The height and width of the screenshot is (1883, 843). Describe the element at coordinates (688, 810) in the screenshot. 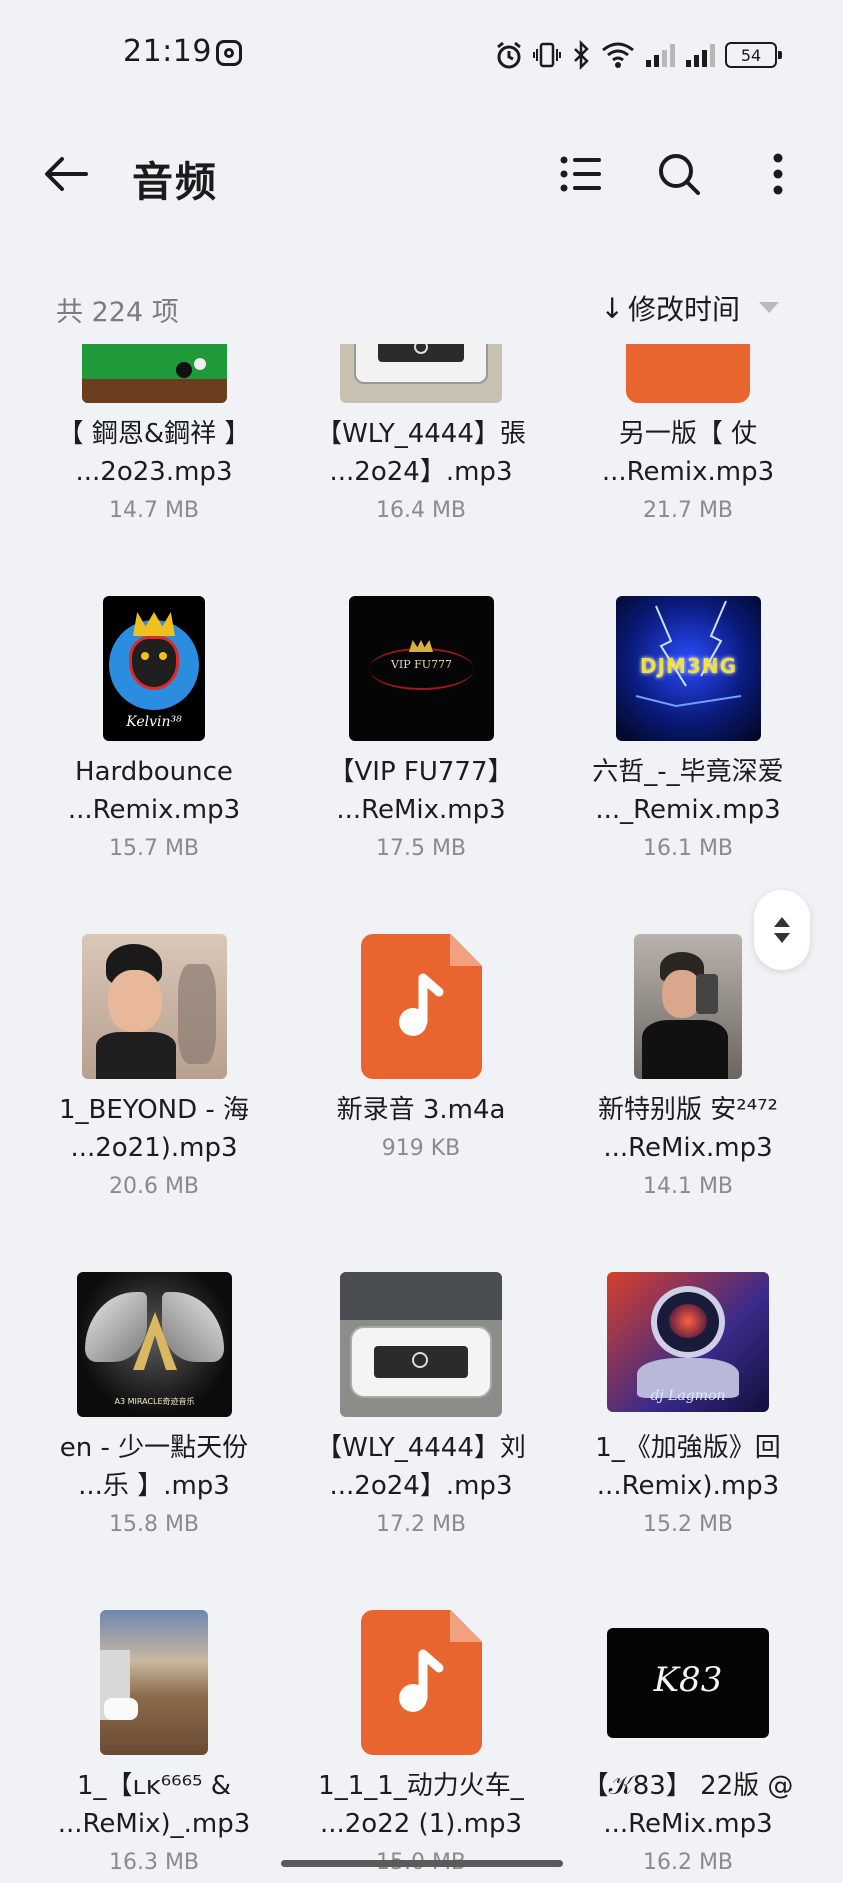

I see `file-name-ext: ..._Remix.mp3` at that location.